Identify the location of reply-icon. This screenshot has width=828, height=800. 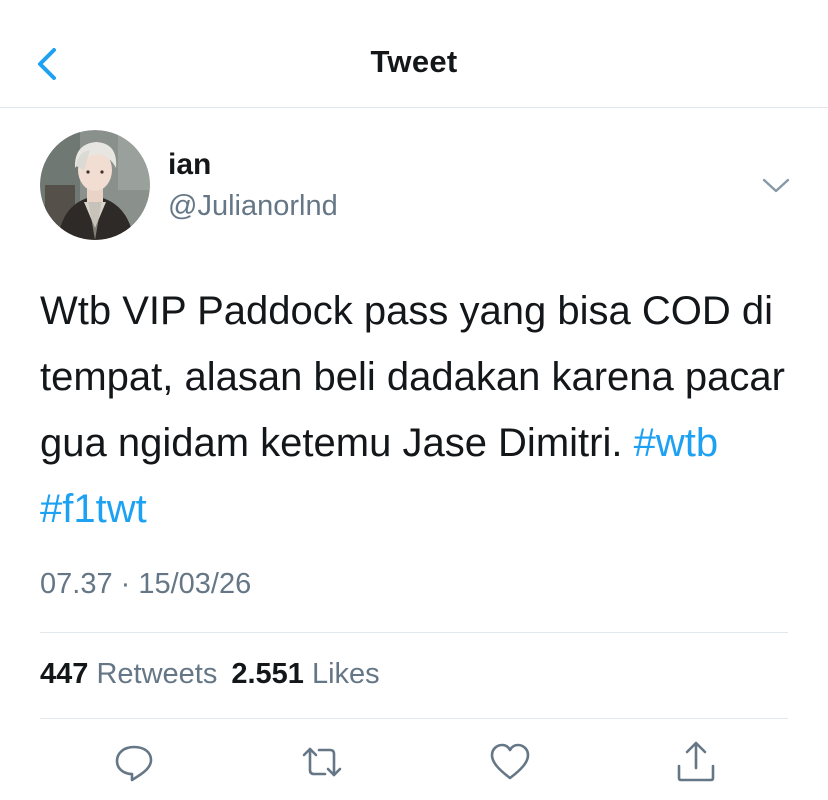
(134, 763).